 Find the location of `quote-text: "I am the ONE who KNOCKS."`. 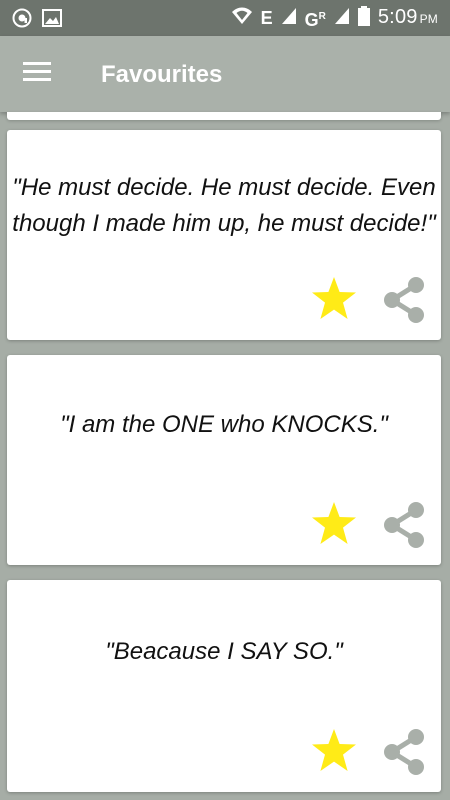

quote-text: "I am the ONE who KNOCKS." is located at coordinates (224, 424).